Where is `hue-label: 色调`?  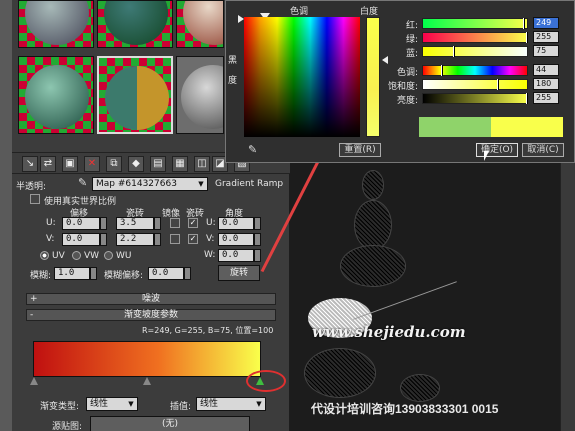 hue-label: 色调 is located at coordinates (299, 12).